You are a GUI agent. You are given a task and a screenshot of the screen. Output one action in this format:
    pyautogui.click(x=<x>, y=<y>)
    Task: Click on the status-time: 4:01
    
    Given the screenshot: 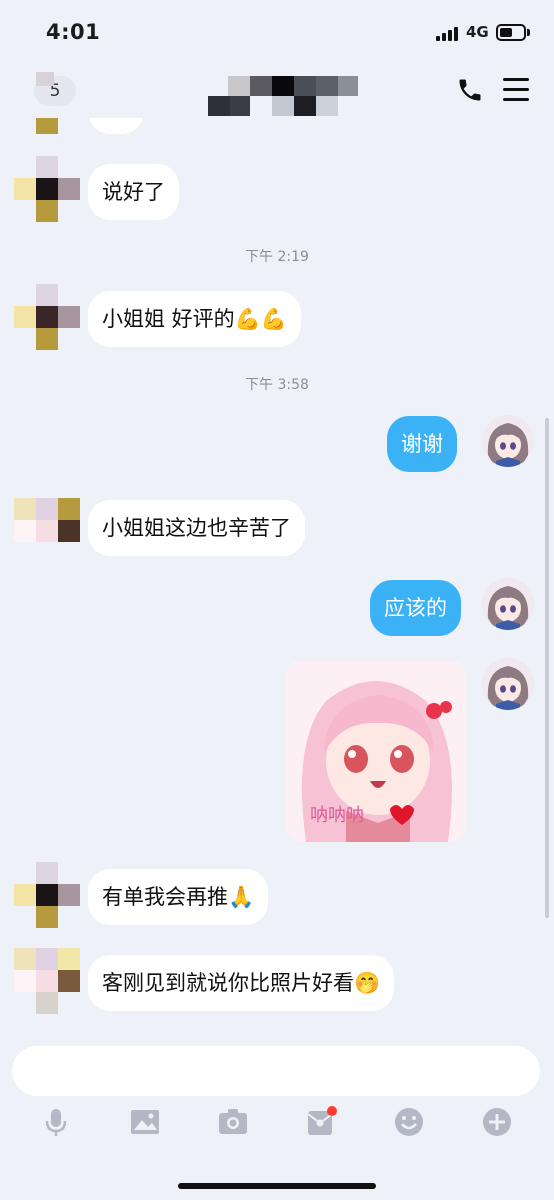 What is the action you would take?
    pyautogui.click(x=73, y=32)
    